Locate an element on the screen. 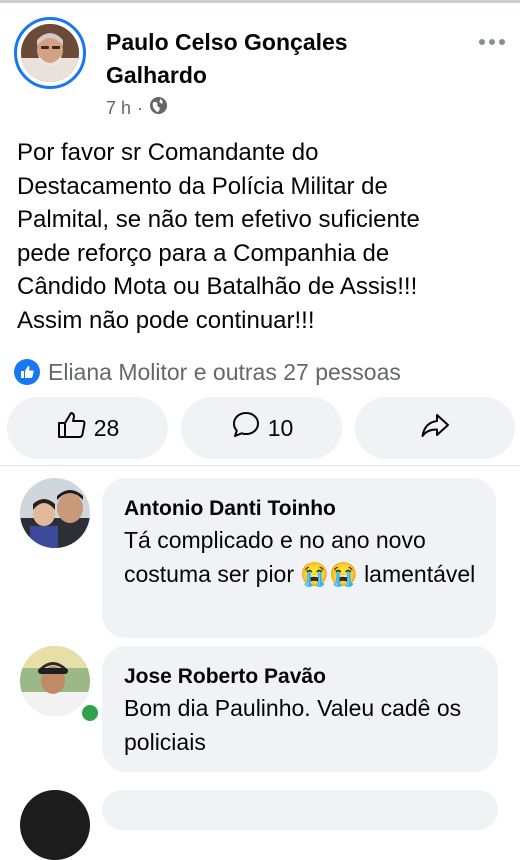  like-button: 28 is located at coordinates (87, 428).